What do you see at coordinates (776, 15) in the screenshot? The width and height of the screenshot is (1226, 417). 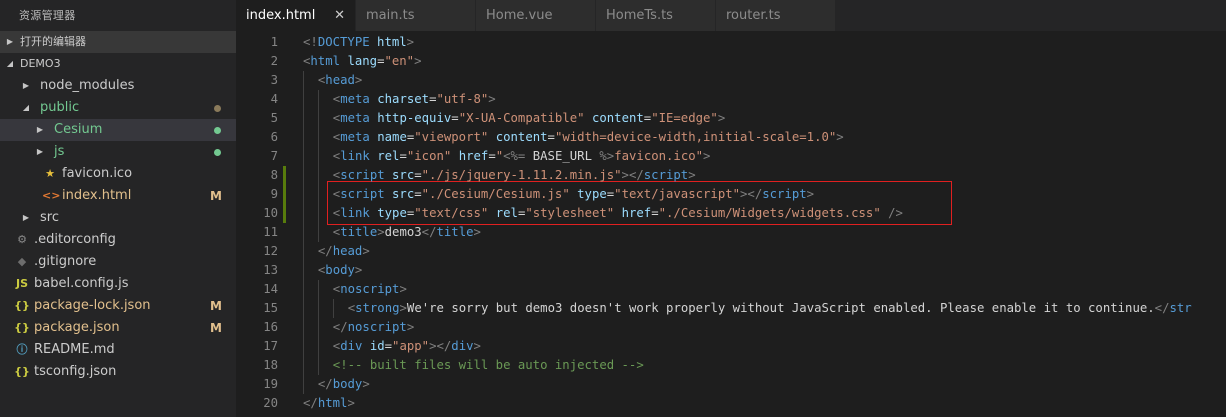 I see `tab: router.ts` at bounding box center [776, 15].